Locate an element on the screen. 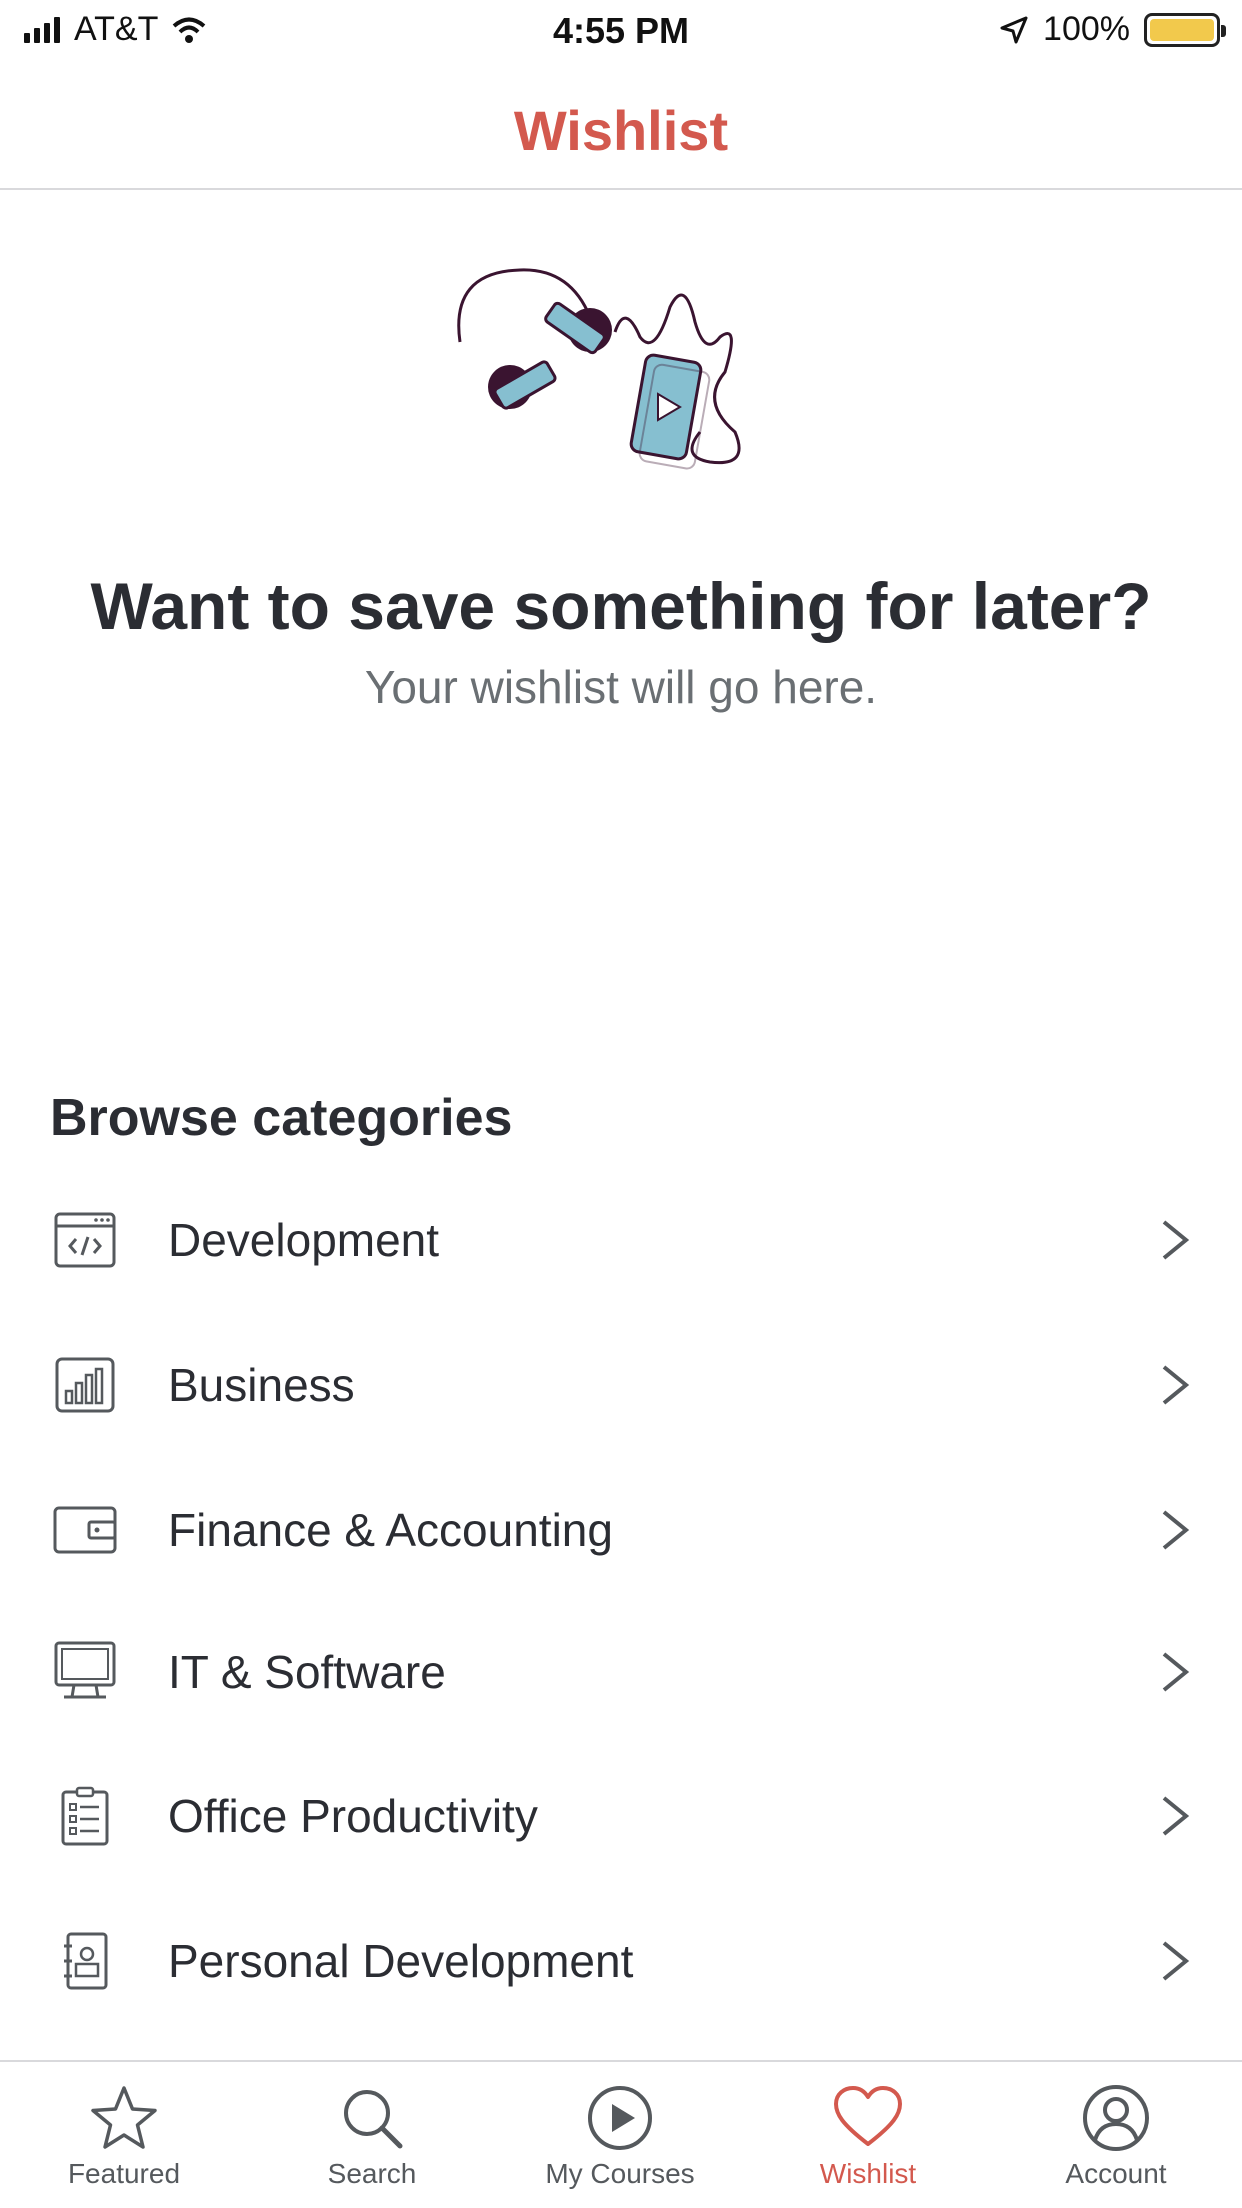 Image resolution: width=1242 pixels, height=2208 pixels. page-title: Wishlist is located at coordinates (621, 130).